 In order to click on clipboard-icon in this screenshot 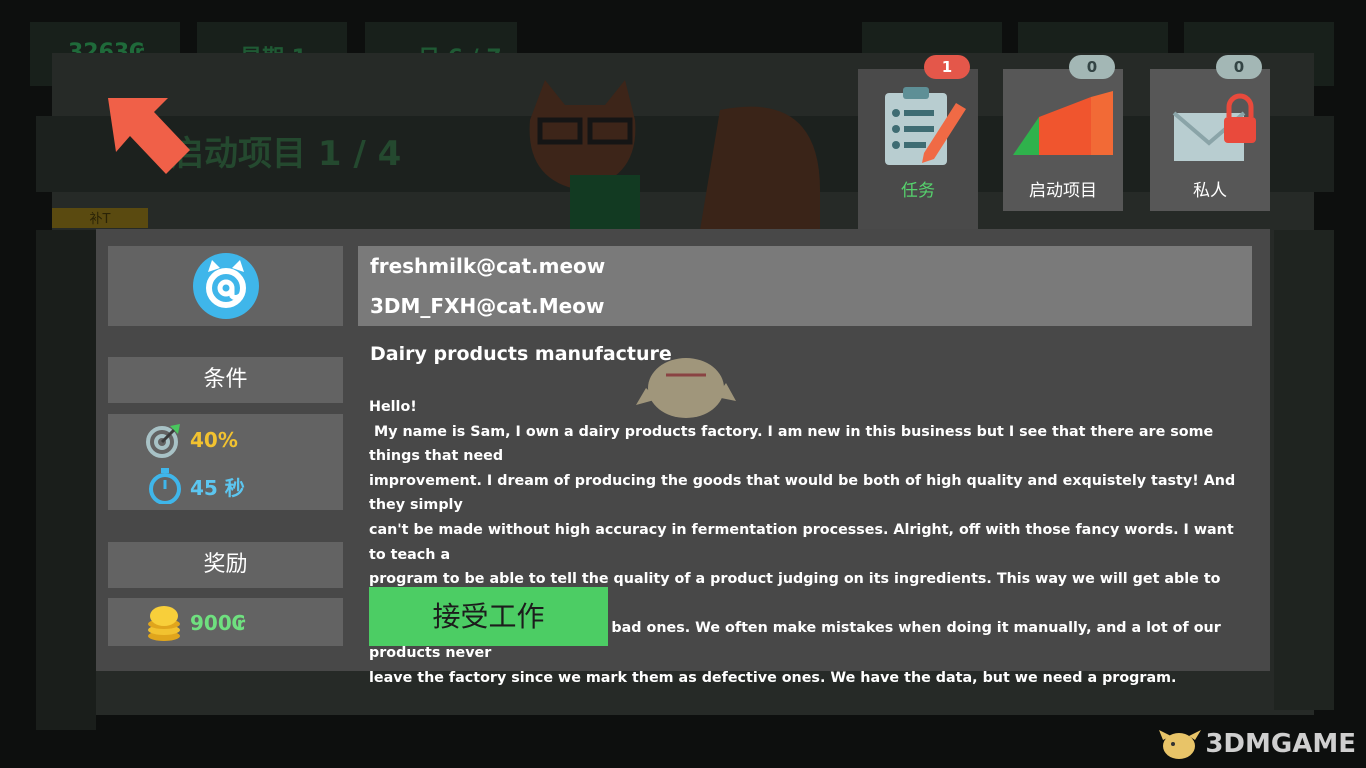, I will do `click(925, 126)`.